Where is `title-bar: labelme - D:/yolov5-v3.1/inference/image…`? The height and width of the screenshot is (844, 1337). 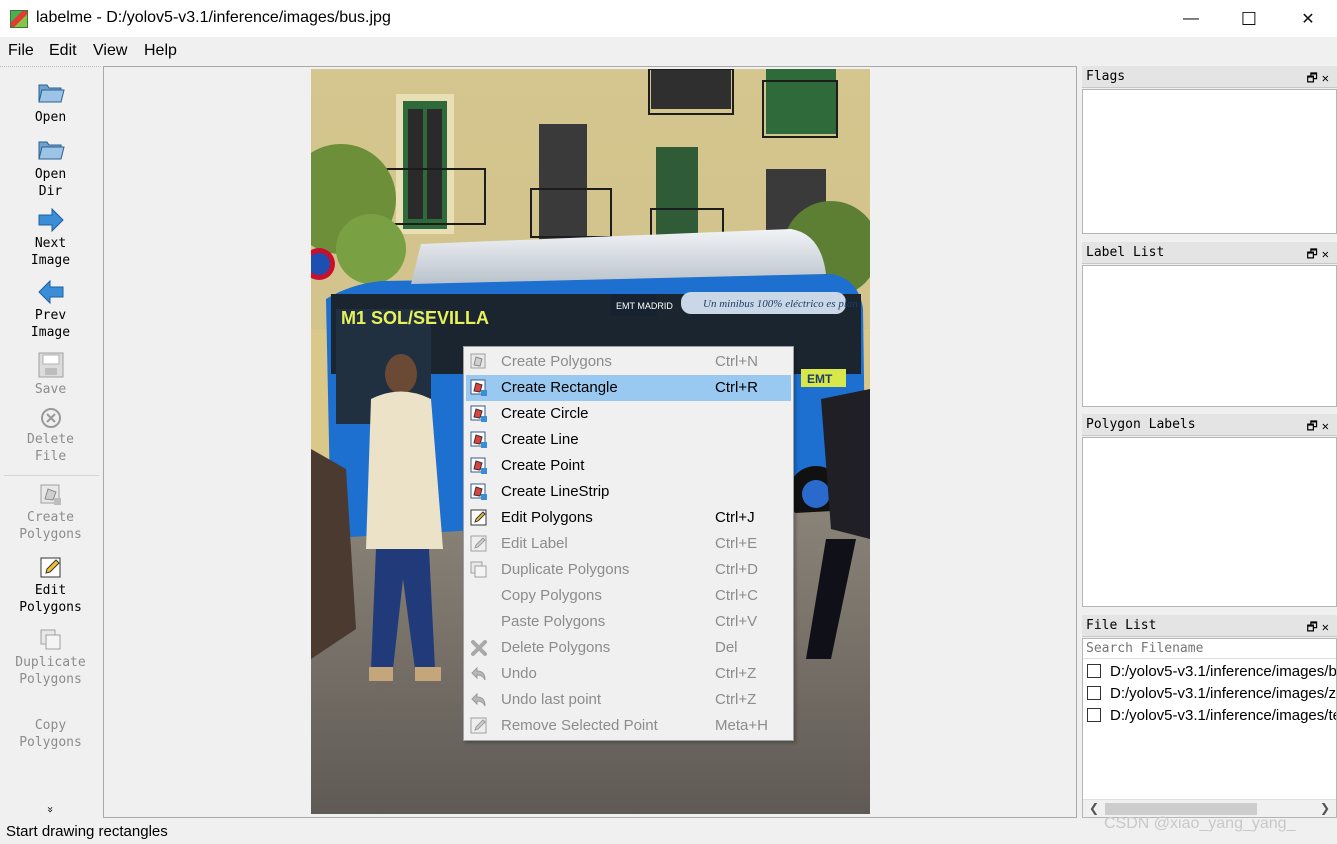
title-bar: labelme - D:/yolov5-v3.1/inference/image… is located at coordinates (668, 19).